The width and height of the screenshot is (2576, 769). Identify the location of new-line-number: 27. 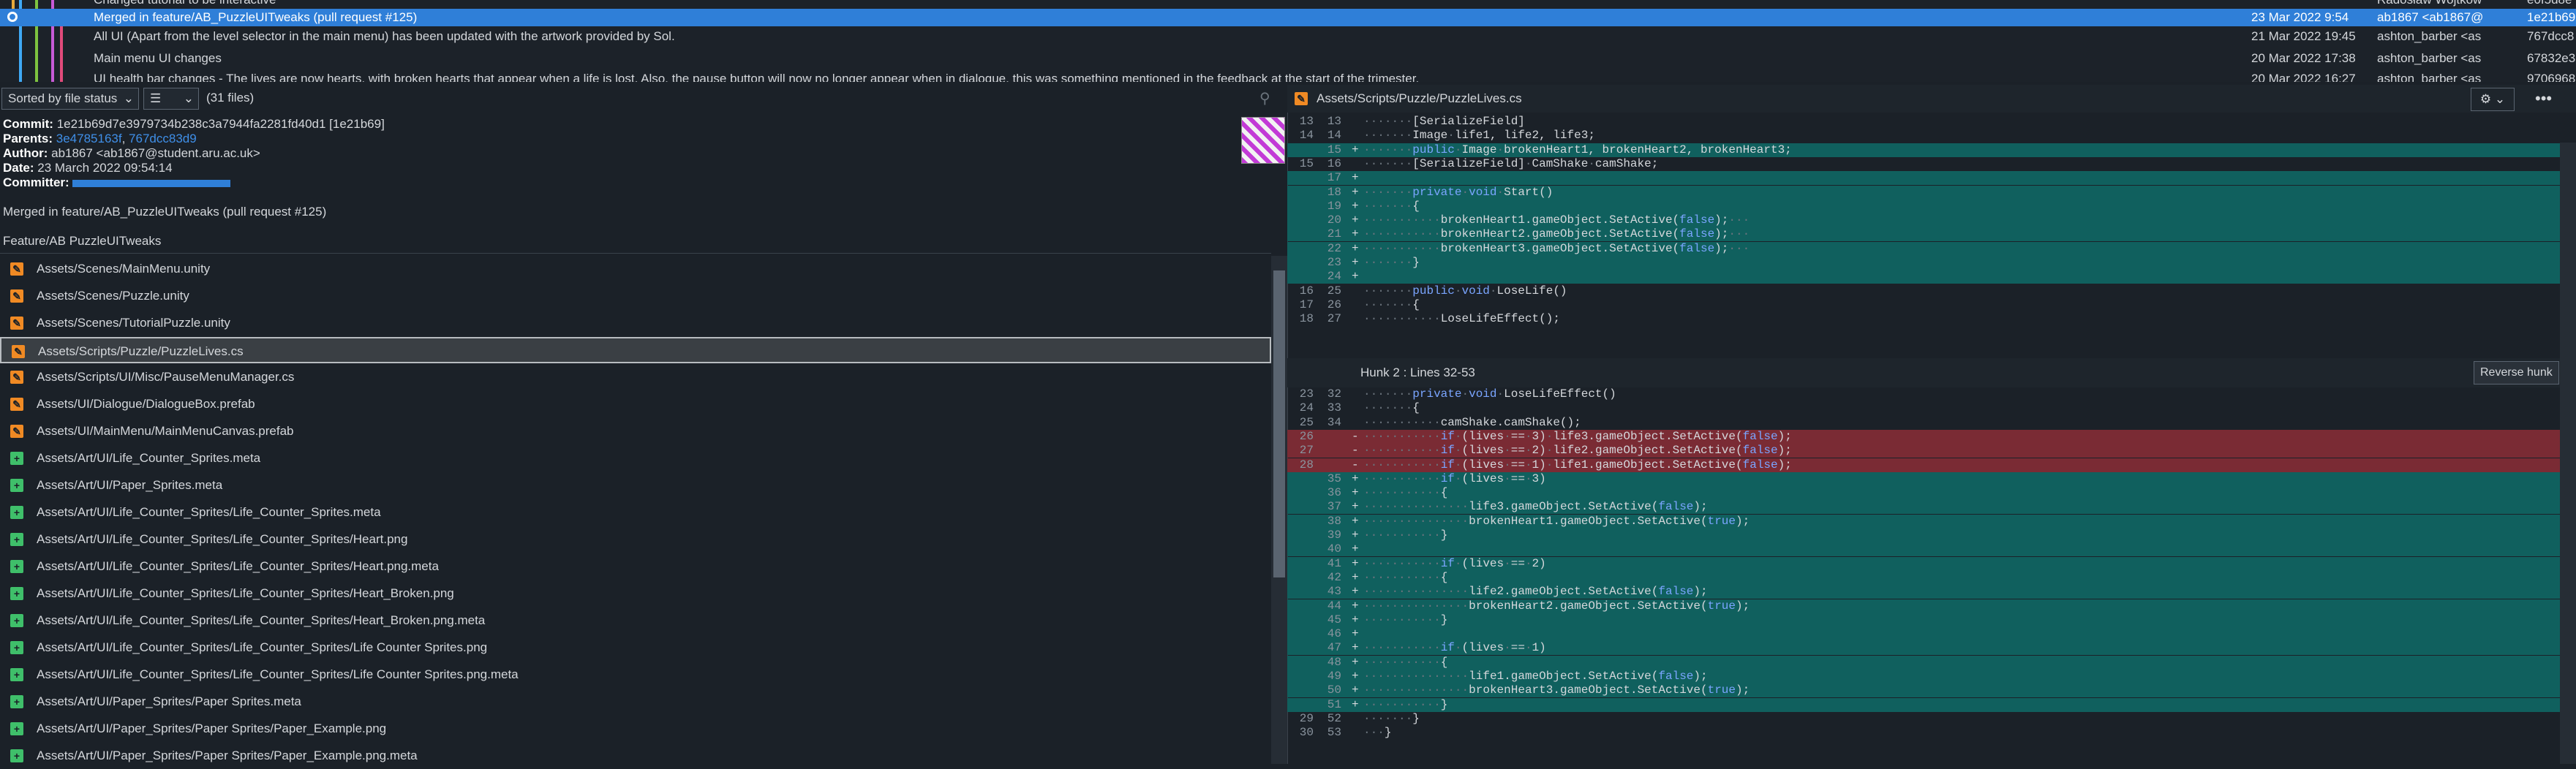
(1334, 319).